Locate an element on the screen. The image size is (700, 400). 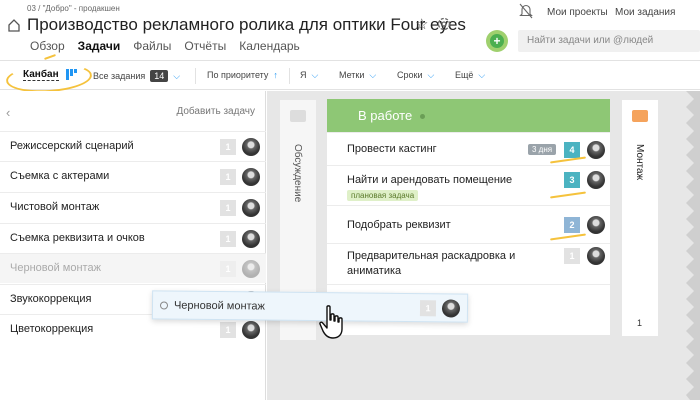
search-input: Найти задачи или @людей is located at coordinates (609, 41).